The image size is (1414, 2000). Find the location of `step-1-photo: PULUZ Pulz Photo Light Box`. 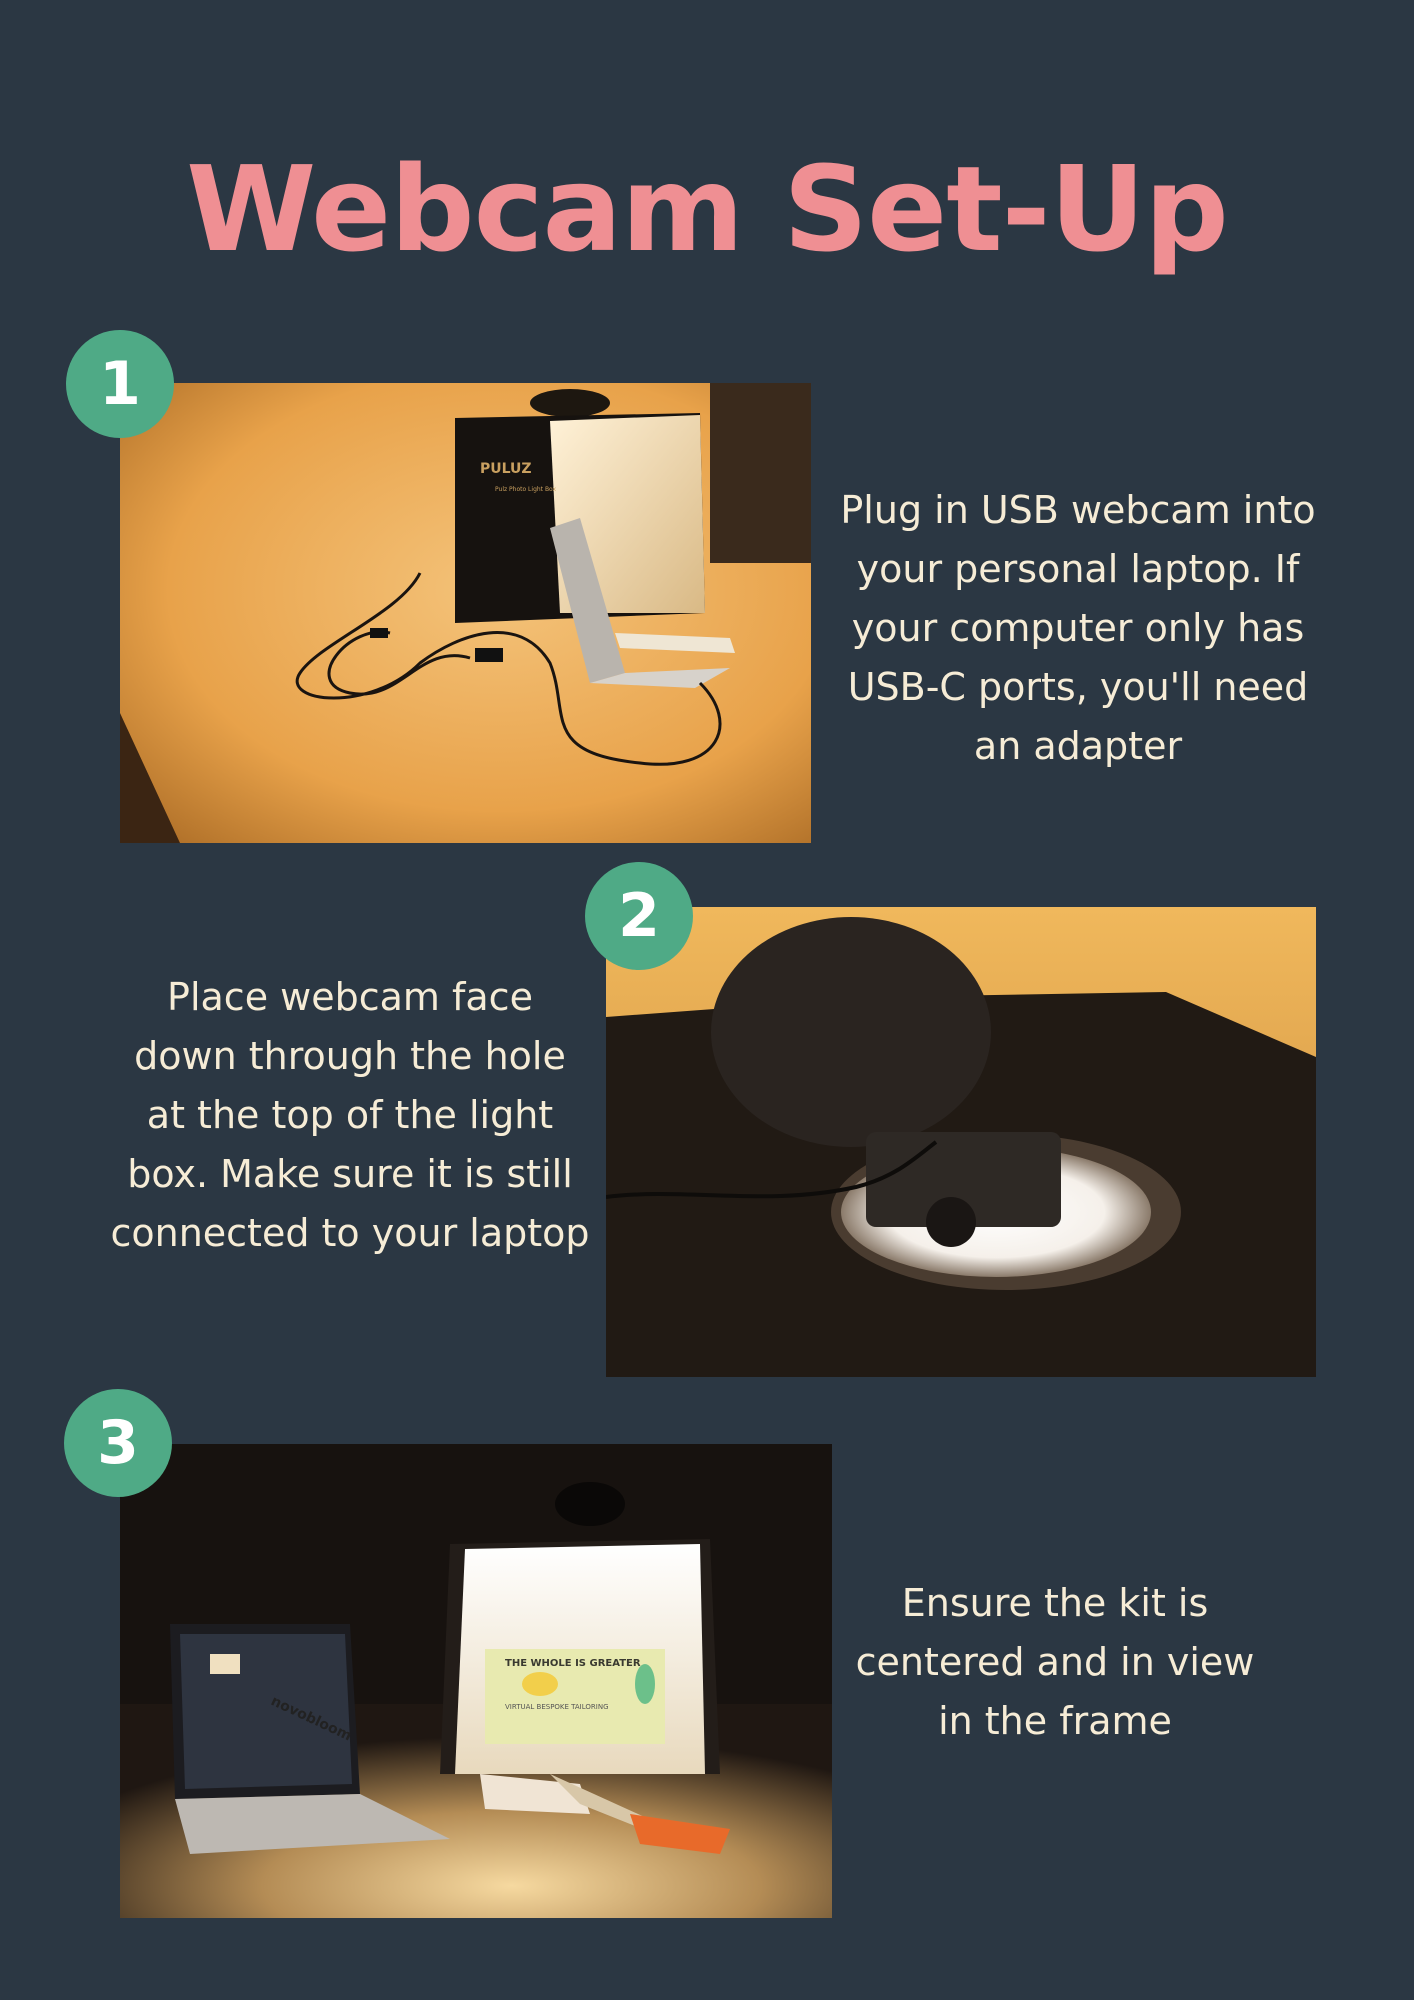

step-1-photo: PULUZ Pulz Photo Light Box is located at coordinates (465, 613).